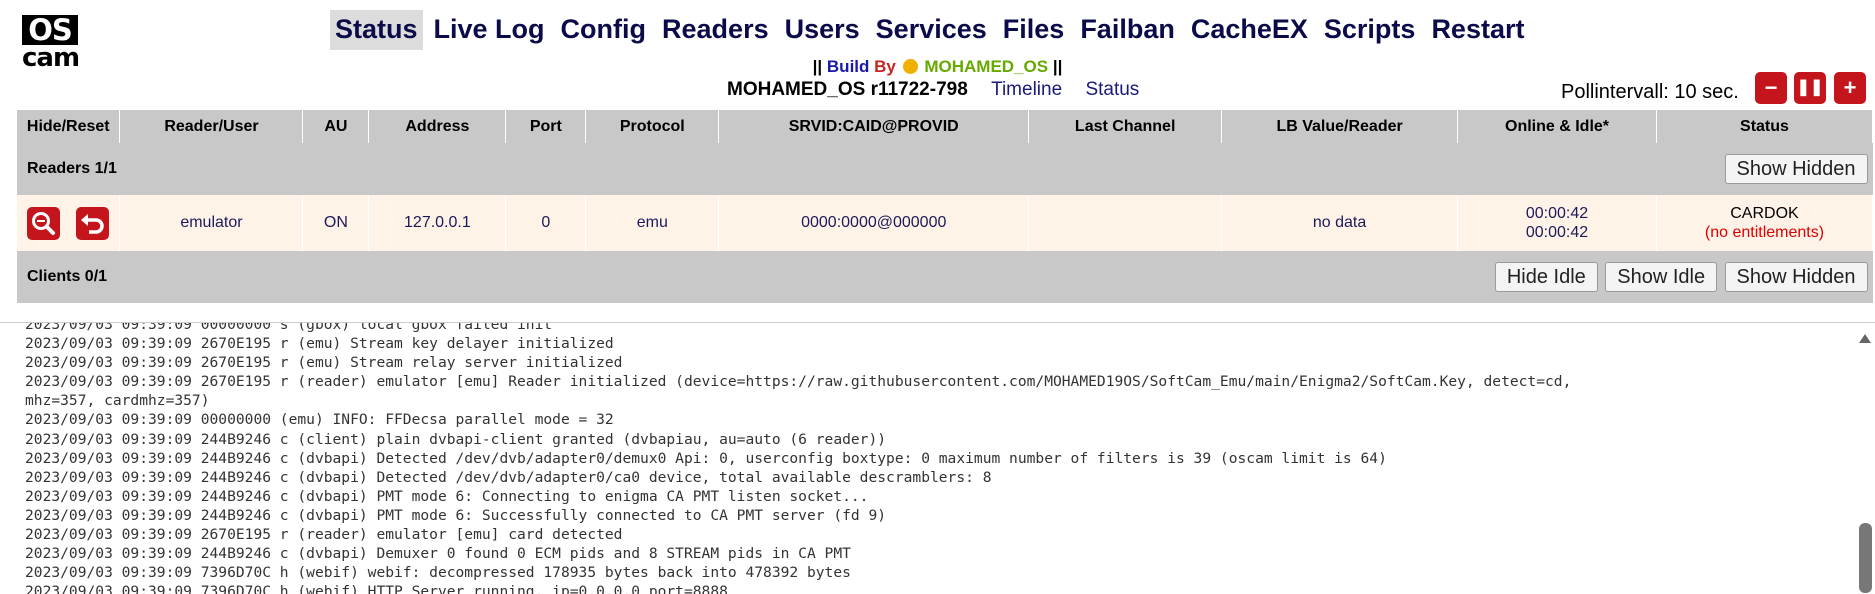 This screenshot has height=594, width=1875. I want to click on build-open: ||, so click(817, 66).